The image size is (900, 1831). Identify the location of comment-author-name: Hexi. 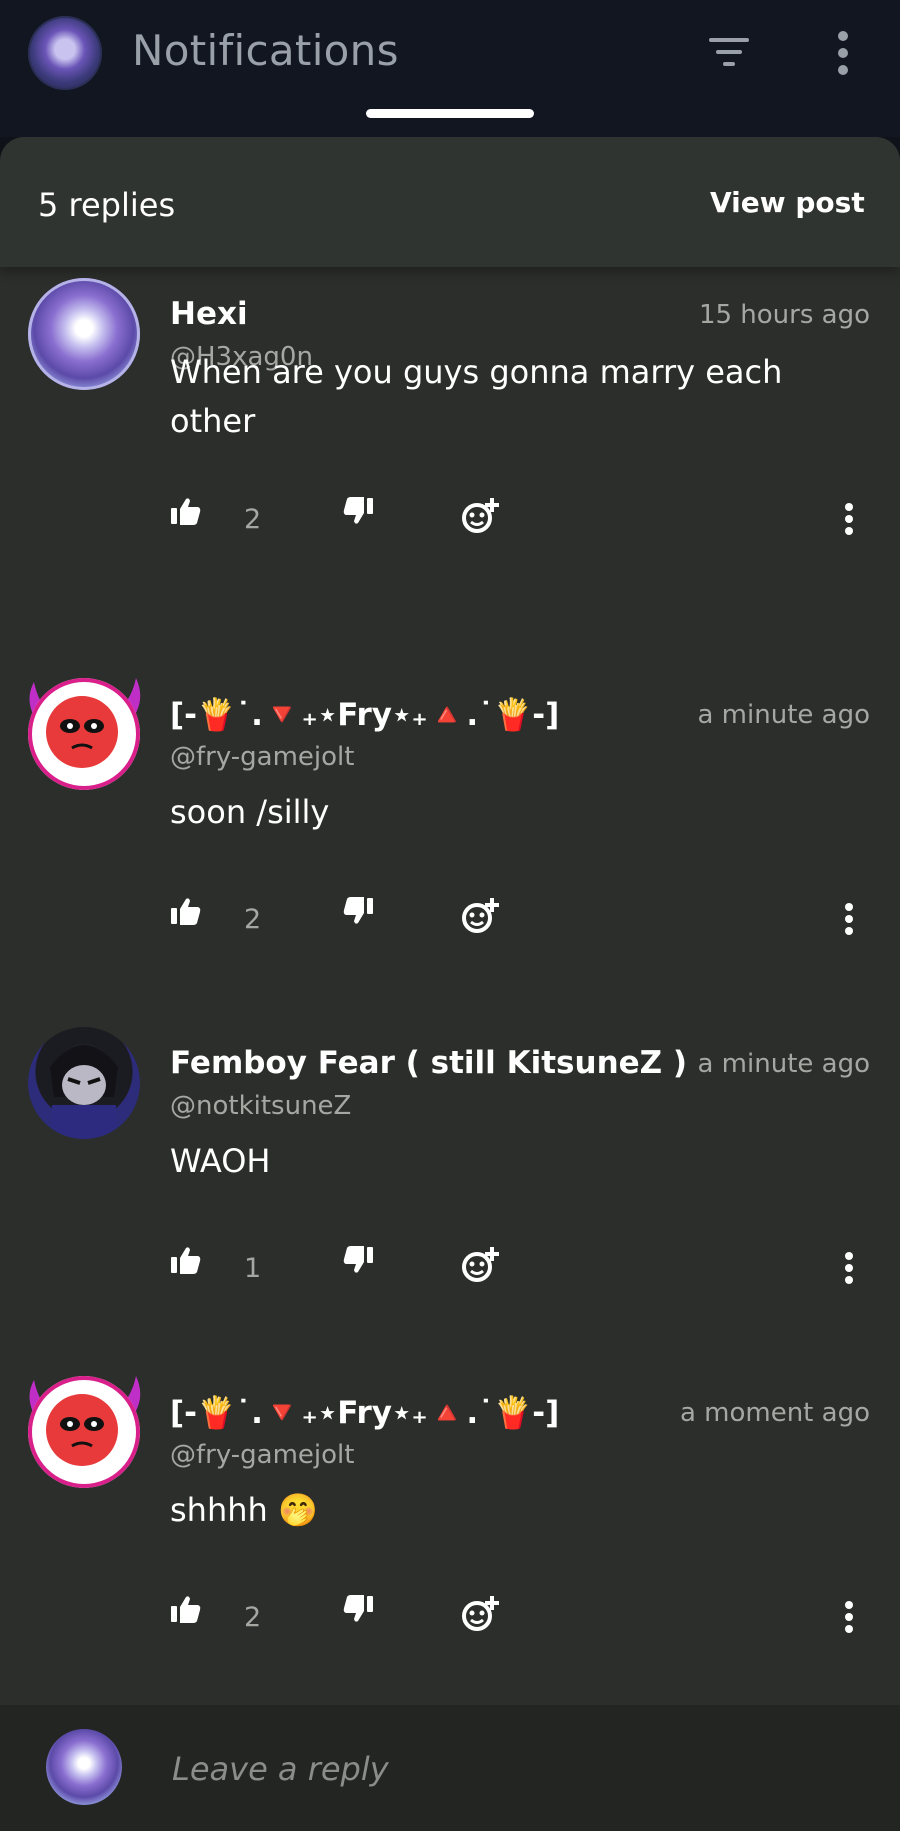
(209, 314).